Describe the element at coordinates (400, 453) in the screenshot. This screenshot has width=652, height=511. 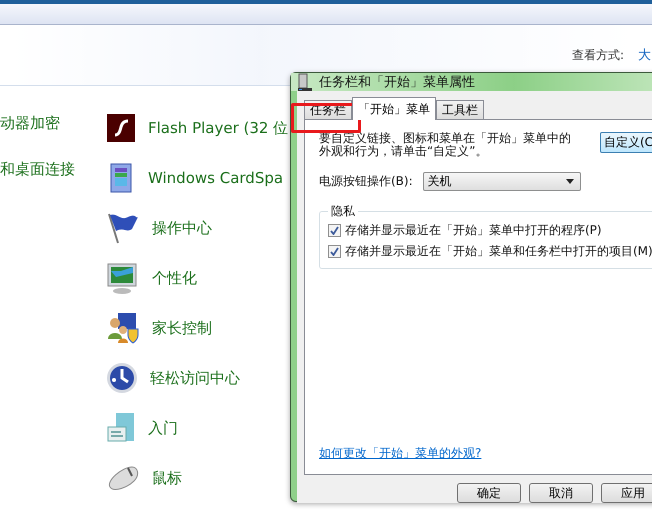
I see `help-link: 如何更改「开始」菜单的外观?` at that location.